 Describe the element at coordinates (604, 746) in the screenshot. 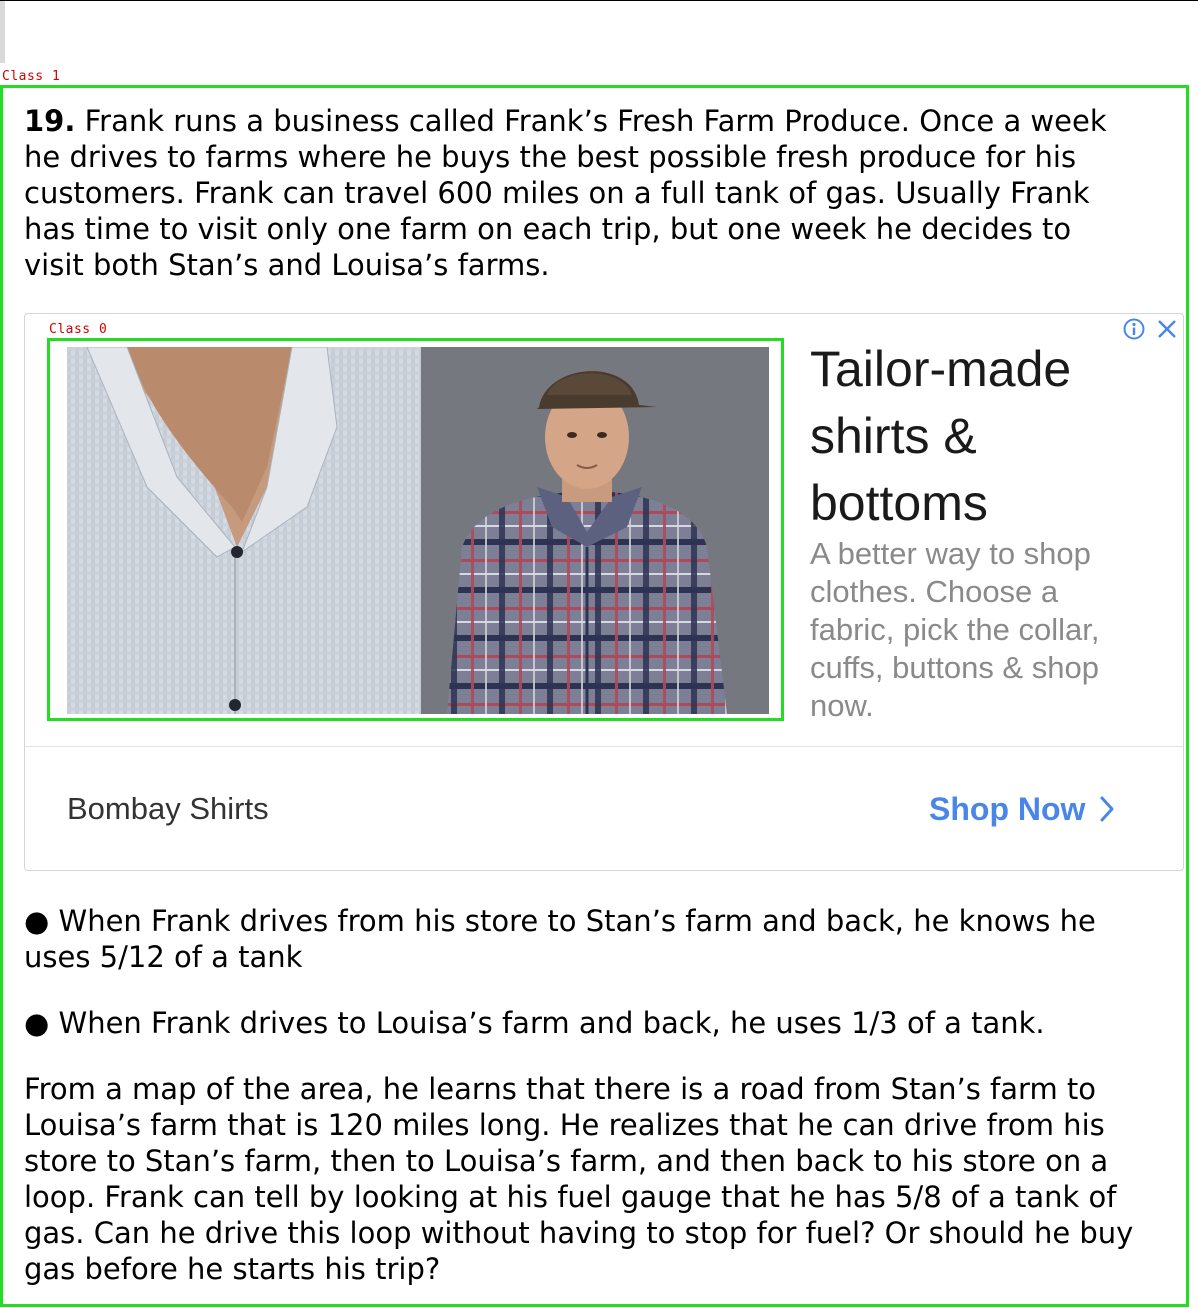

I see `ad-divider` at that location.